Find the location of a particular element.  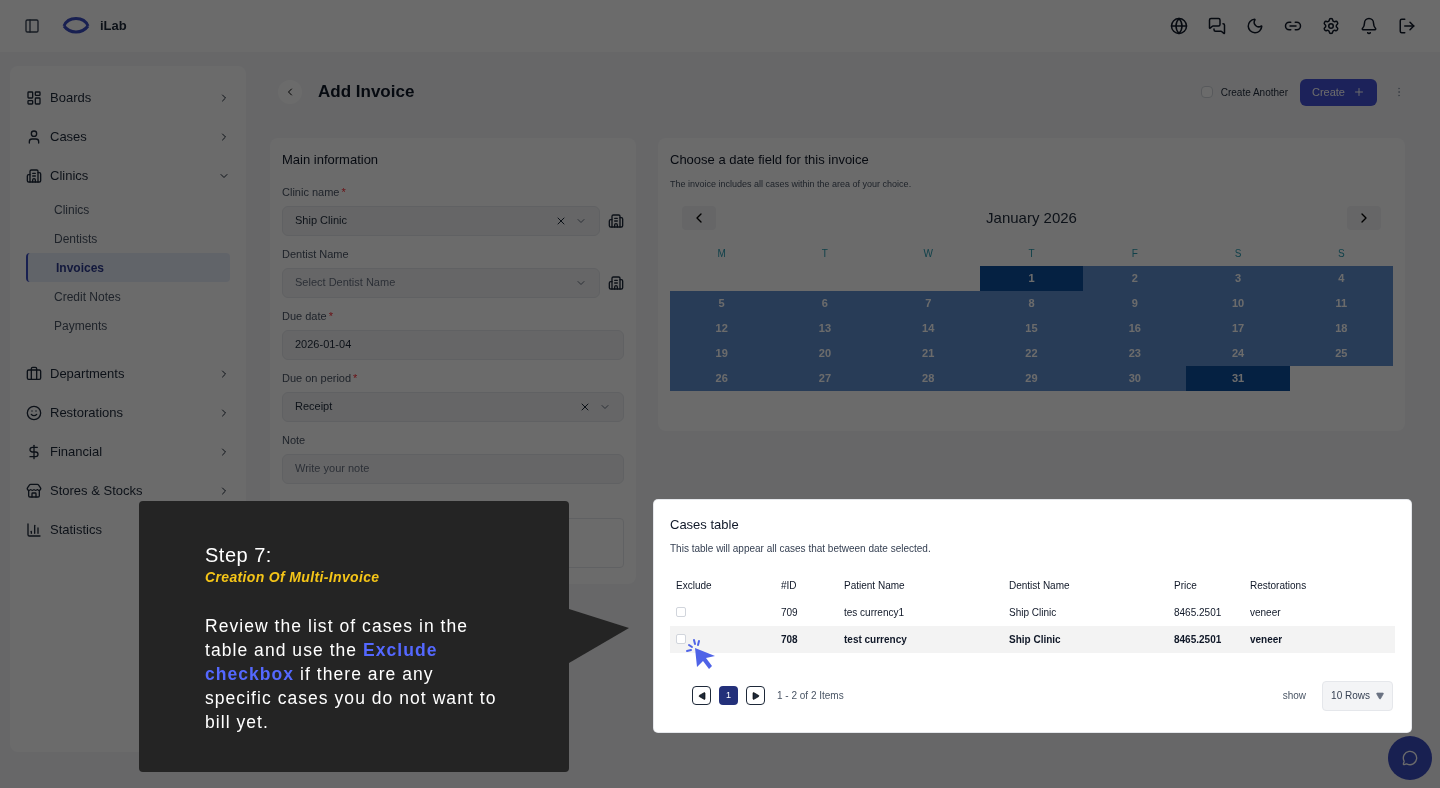

bell-icon is located at coordinates (1369, 26).